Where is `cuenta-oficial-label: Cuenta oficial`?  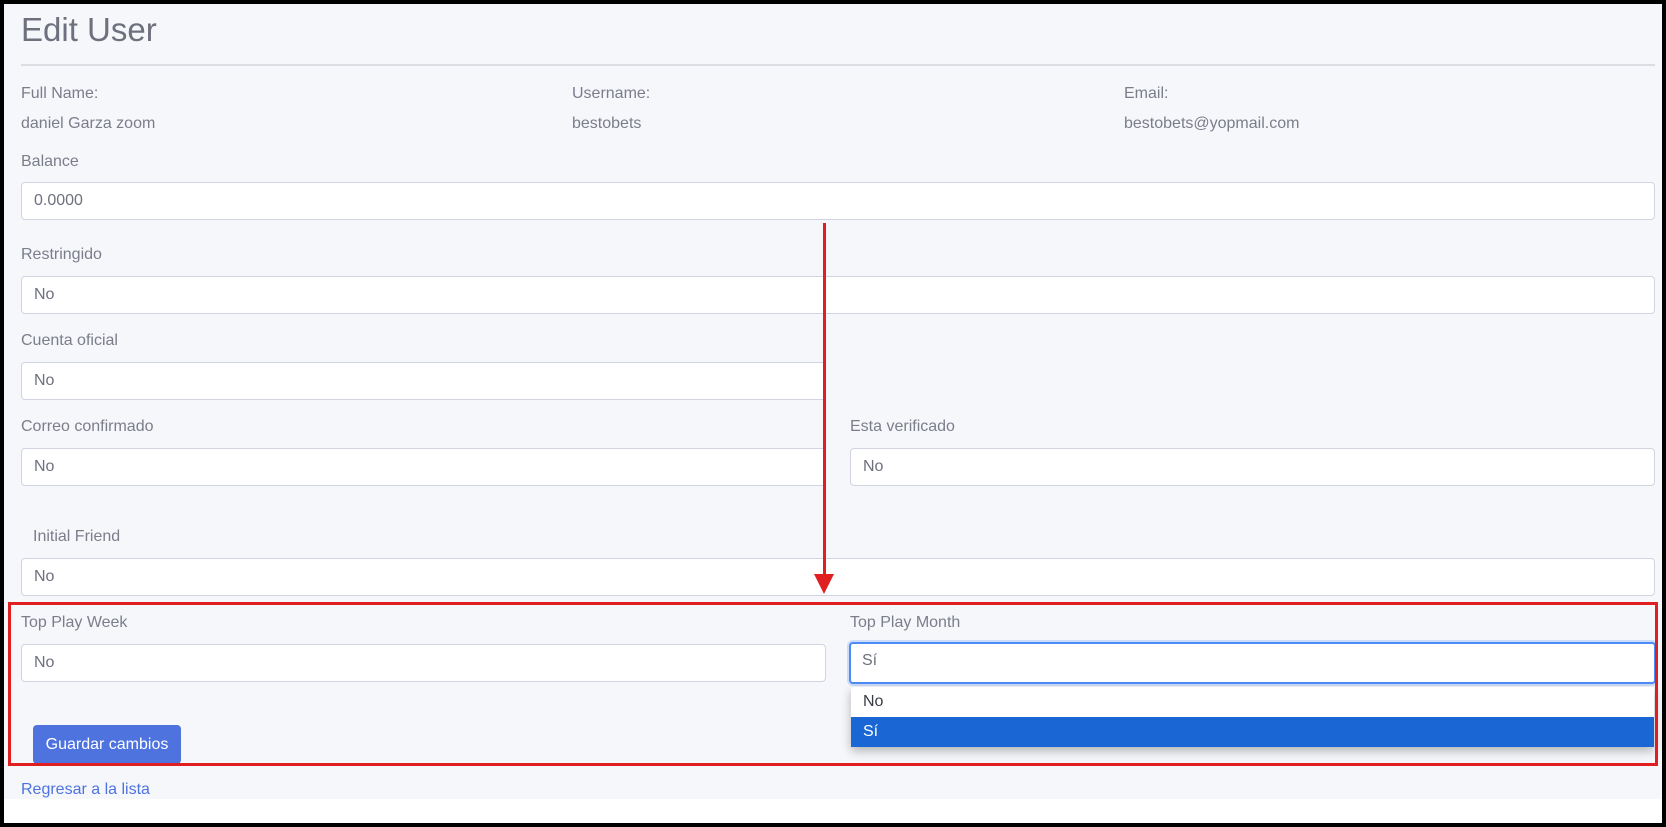
cuenta-oficial-label: Cuenta oficial is located at coordinates (69, 340).